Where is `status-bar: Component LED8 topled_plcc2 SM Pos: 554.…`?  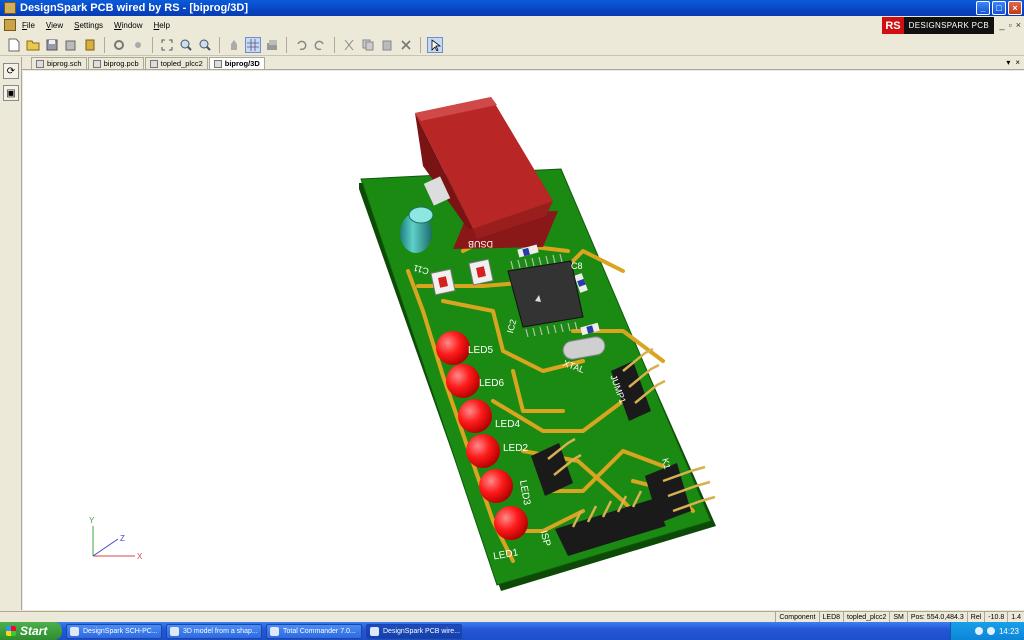 status-bar: Component LED8 topled_plcc2 SM Pos: 554.… is located at coordinates (512, 616).